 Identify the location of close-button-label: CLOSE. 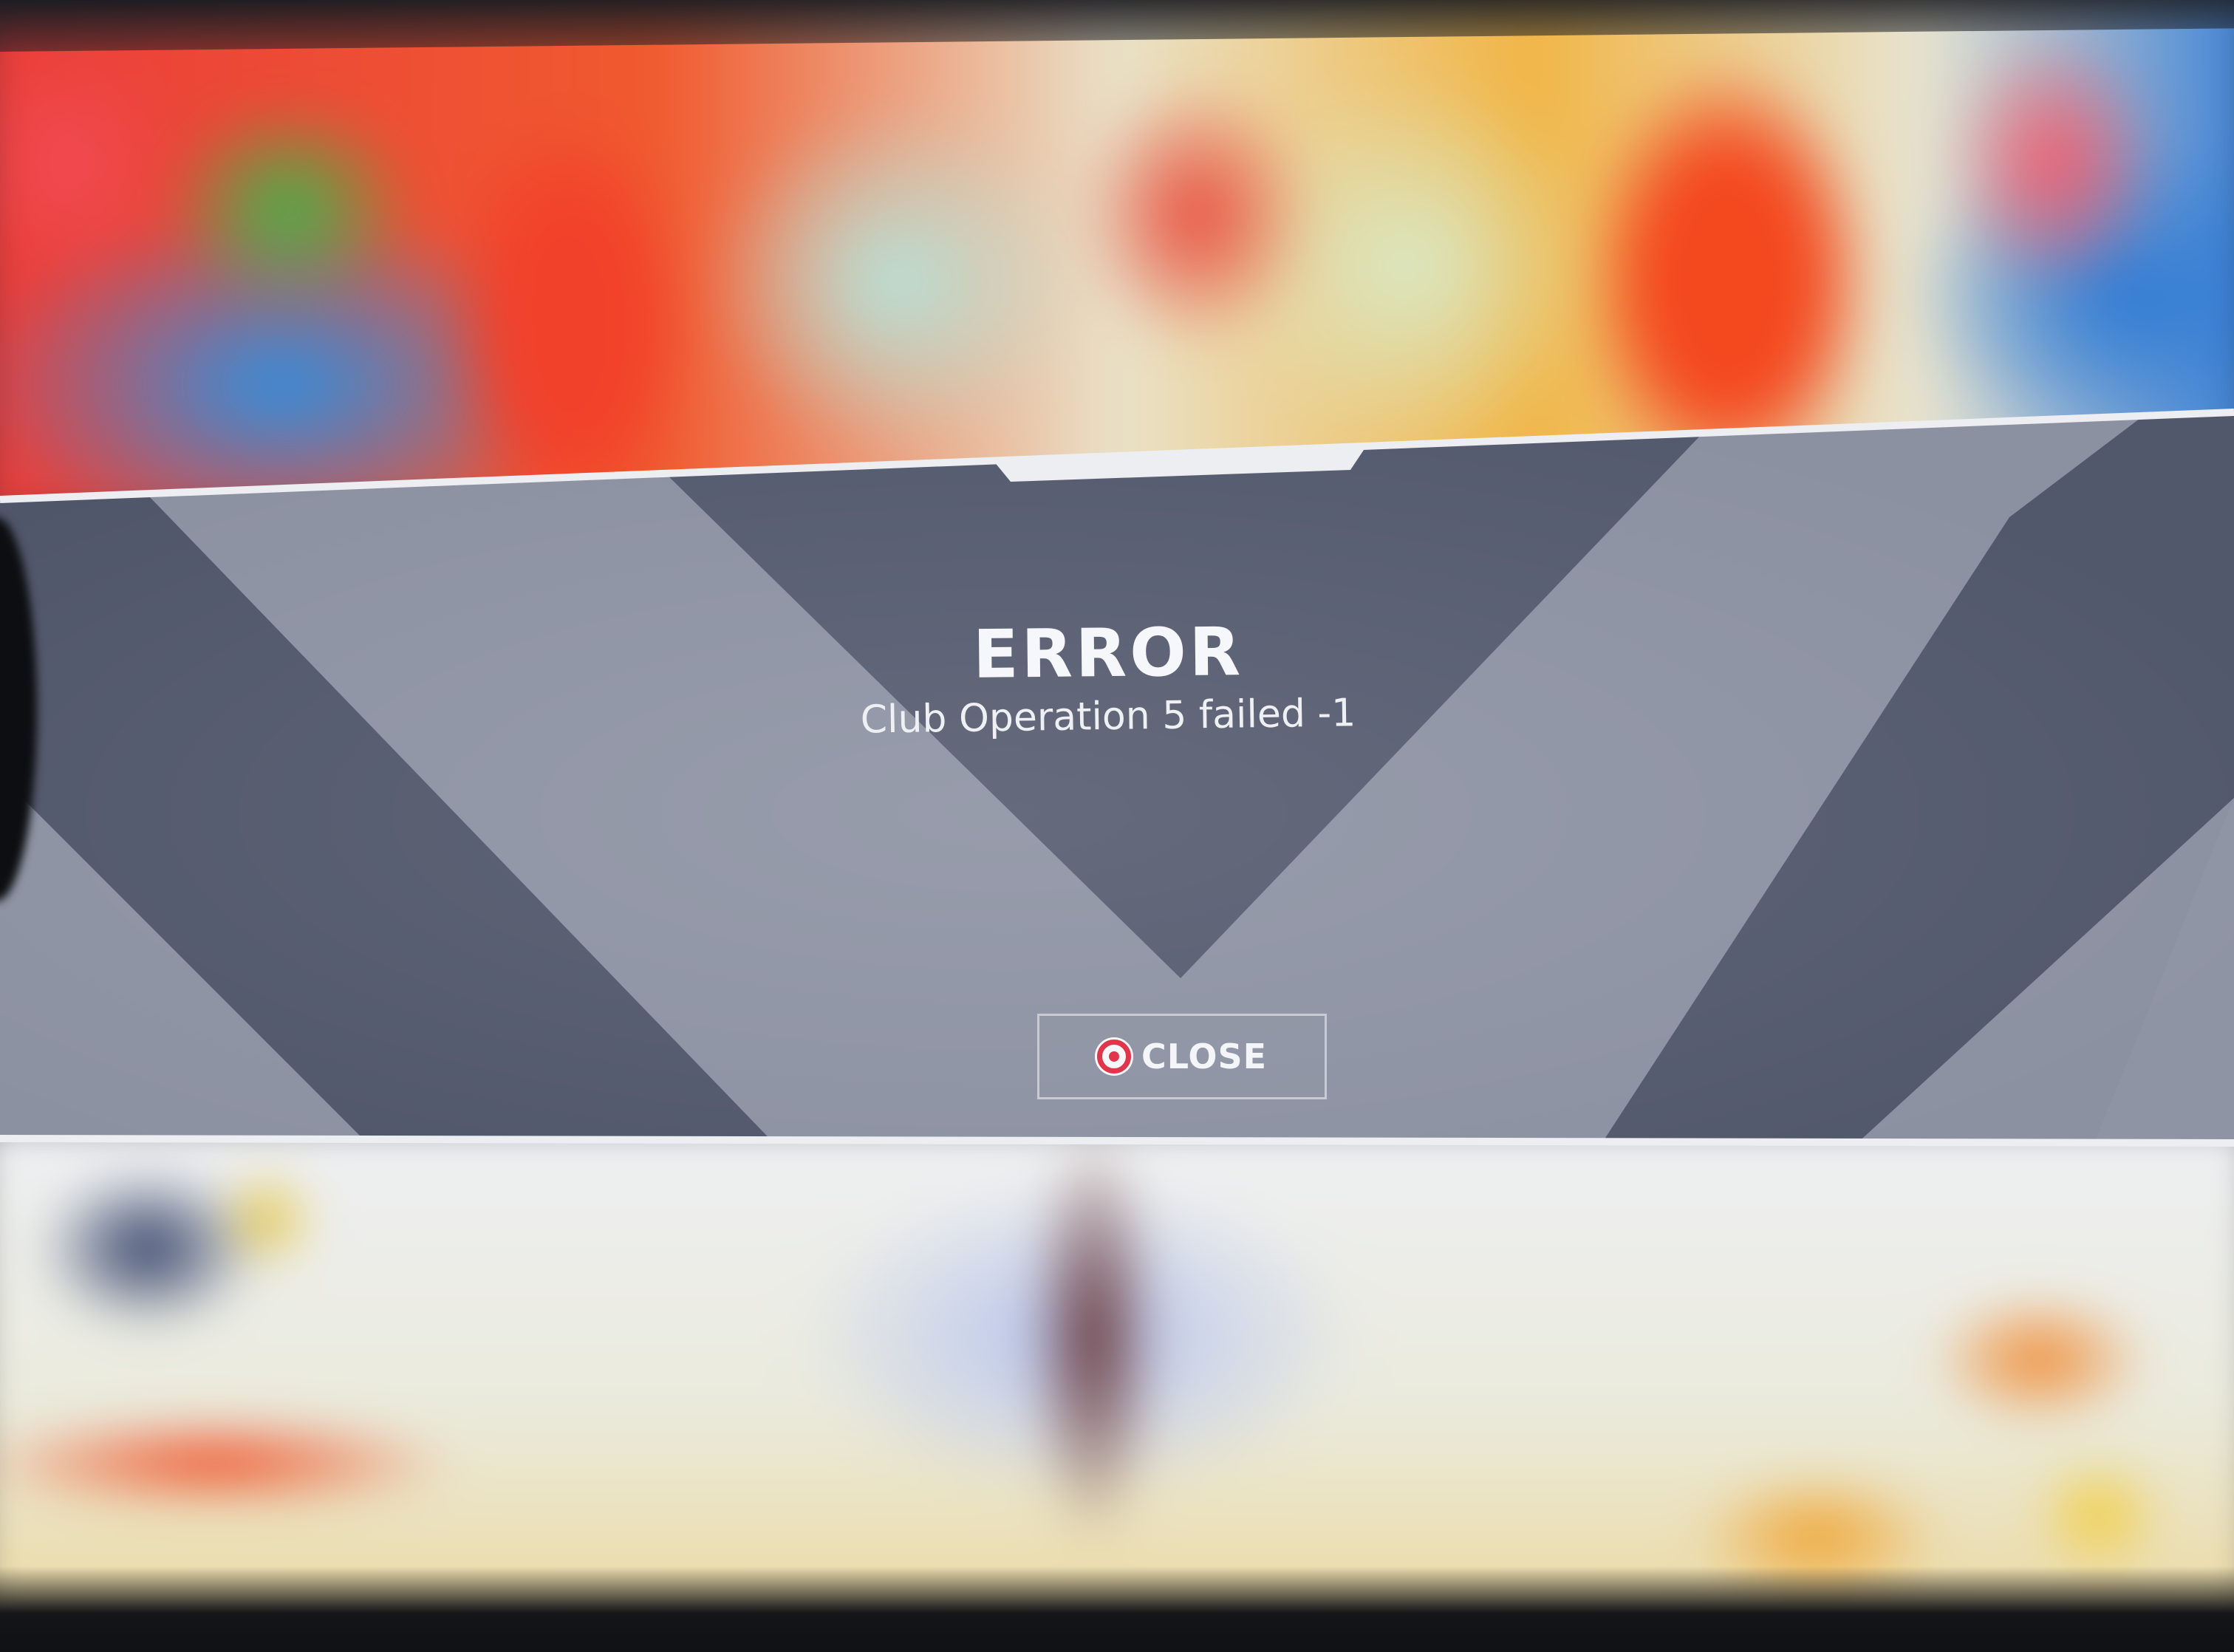
(1204, 1056).